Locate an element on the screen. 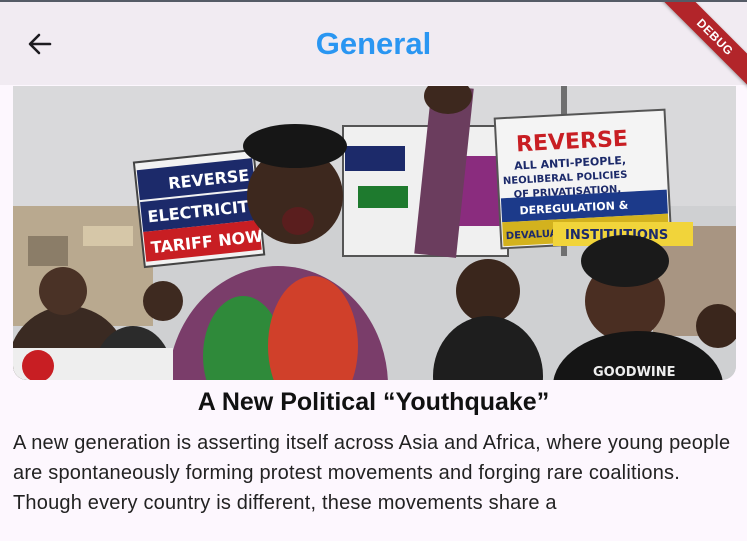 The image size is (747, 541). page-title: General is located at coordinates (373, 43).